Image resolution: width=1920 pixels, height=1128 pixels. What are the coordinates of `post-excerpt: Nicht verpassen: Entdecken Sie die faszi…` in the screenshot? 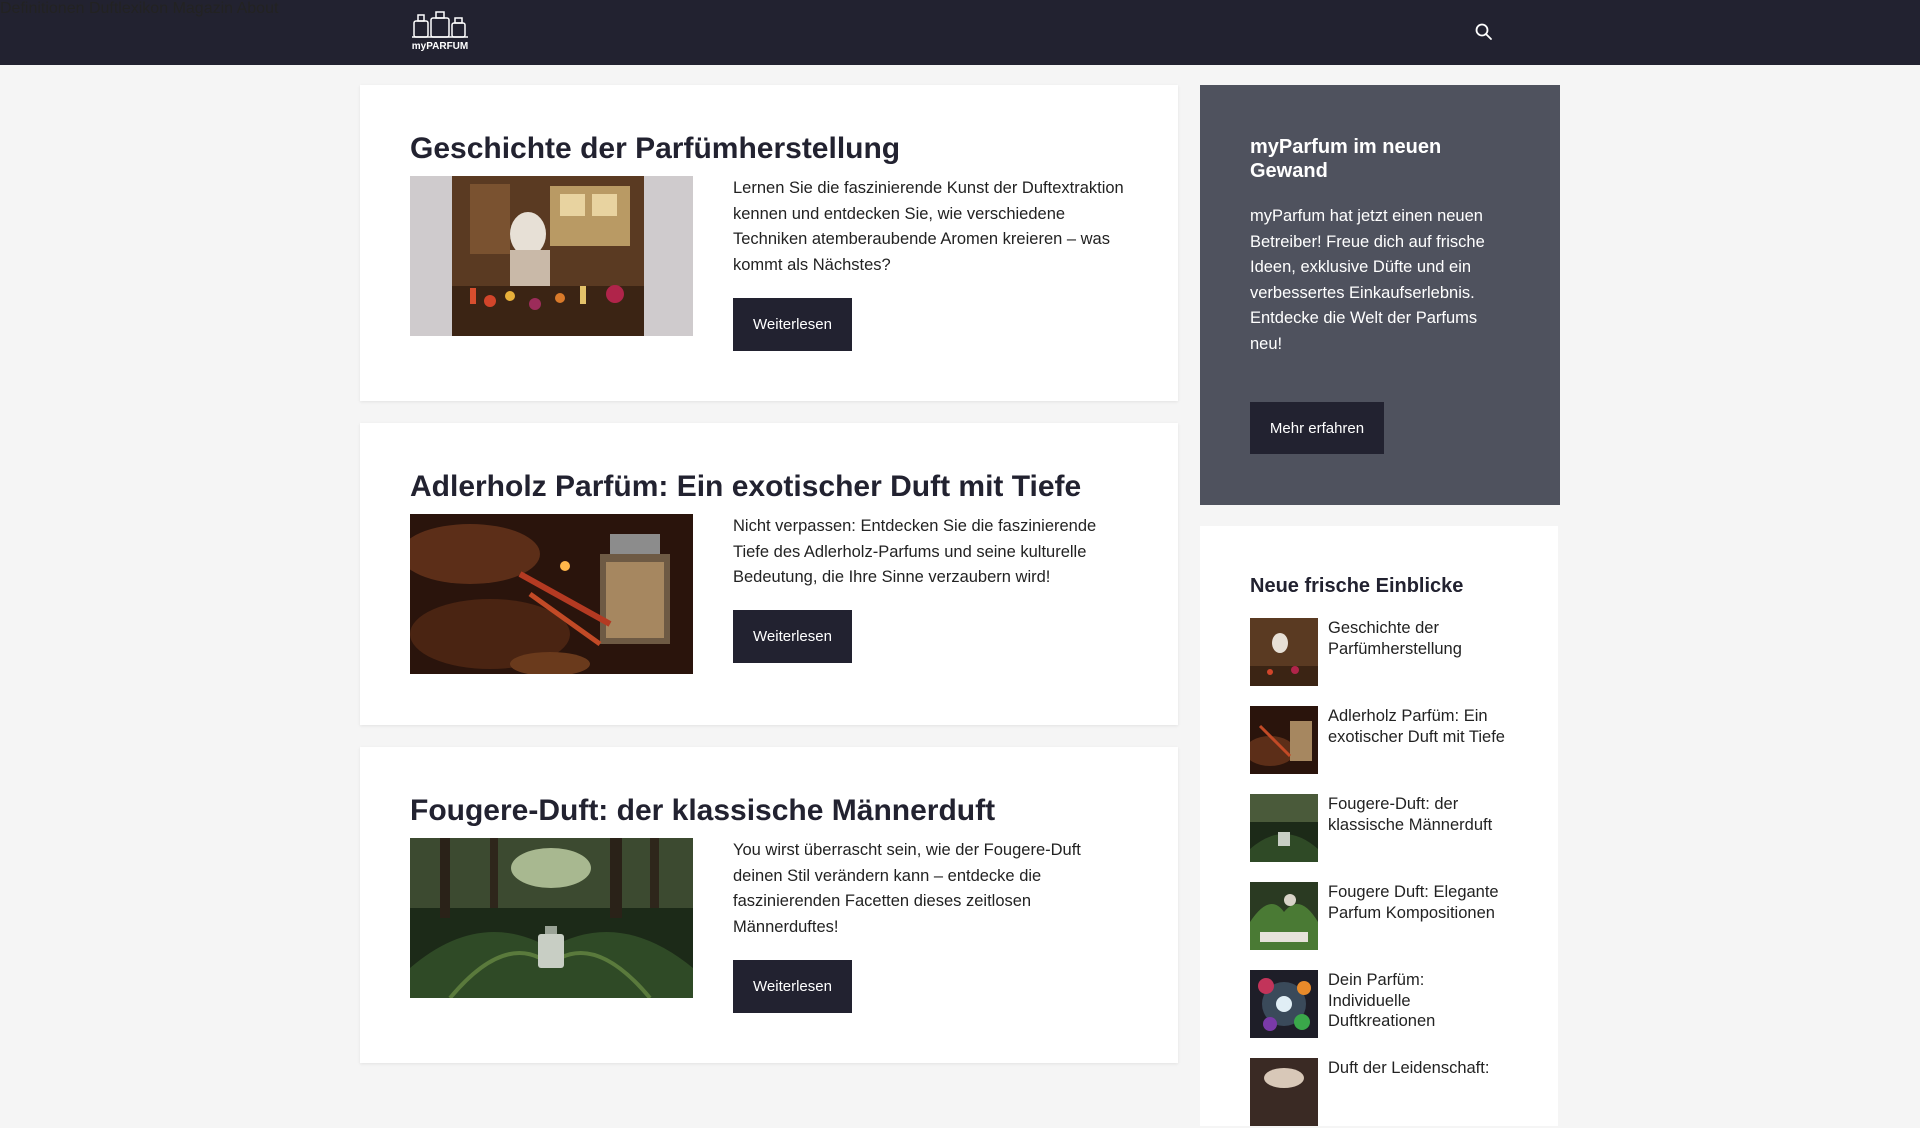 It's located at (915, 551).